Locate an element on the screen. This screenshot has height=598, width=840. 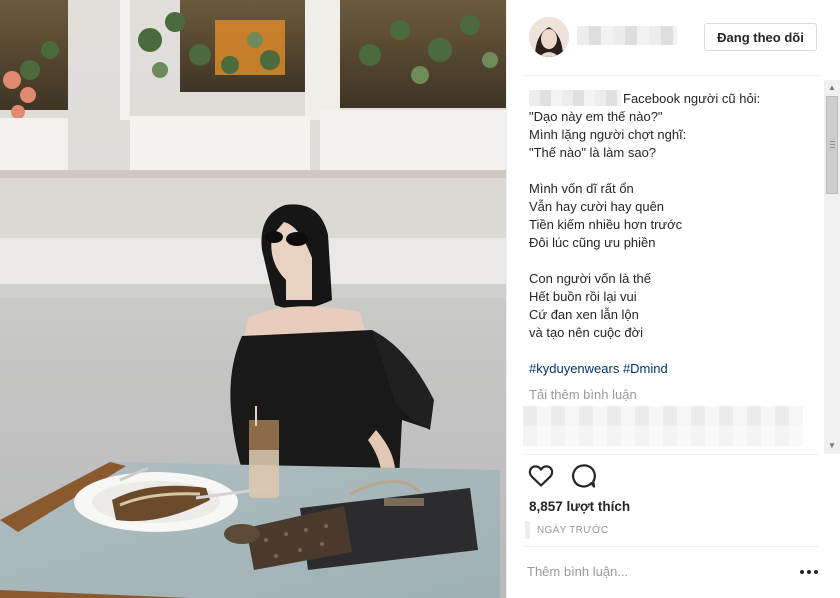
scroll-thumb is located at coordinates (832, 145).